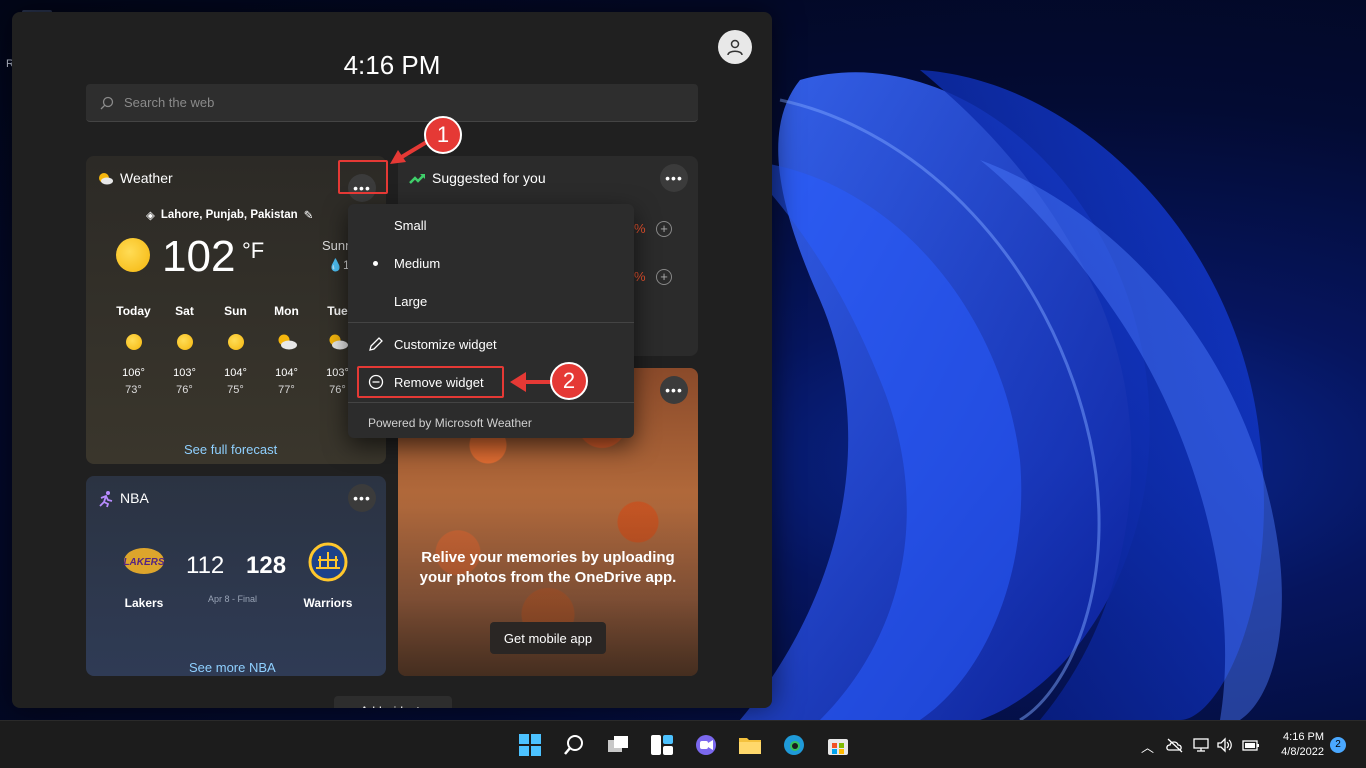 The width and height of the screenshot is (1366, 768). I want to click on arrow-icon, so click(531, 382).